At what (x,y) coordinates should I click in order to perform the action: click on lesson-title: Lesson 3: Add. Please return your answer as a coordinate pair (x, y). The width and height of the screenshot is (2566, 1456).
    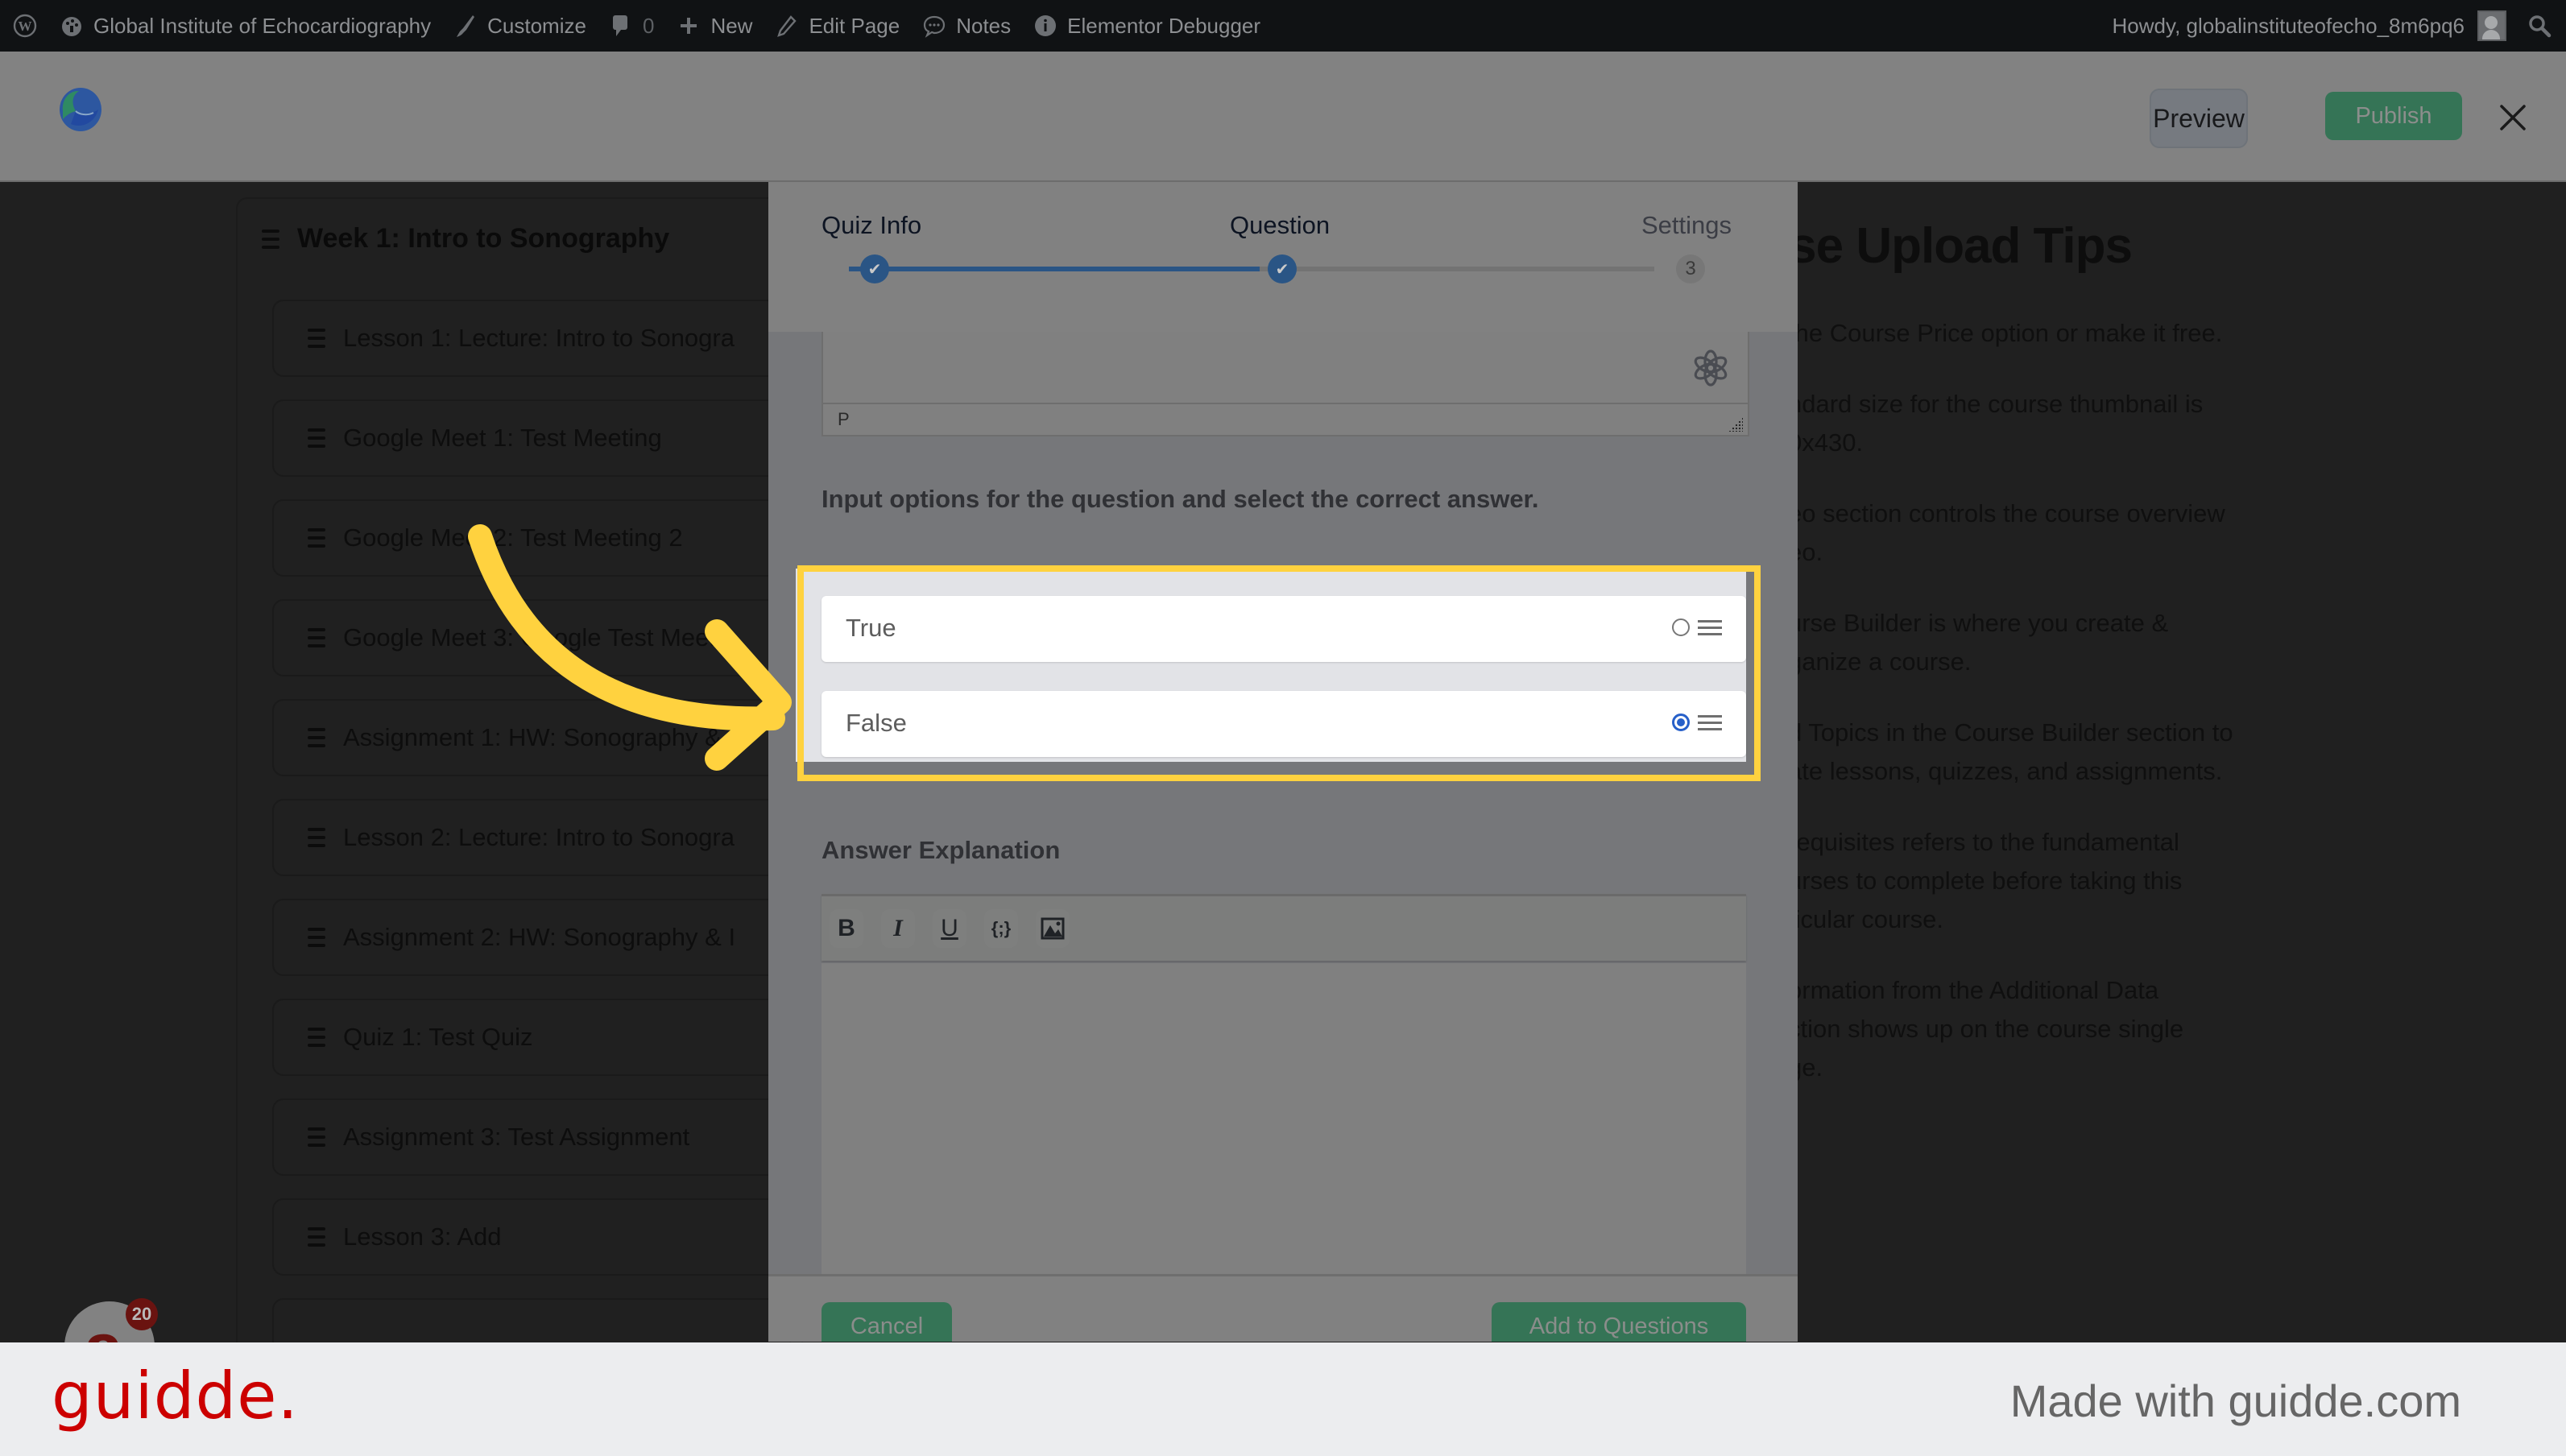
    Looking at the image, I should click on (422, 1236).